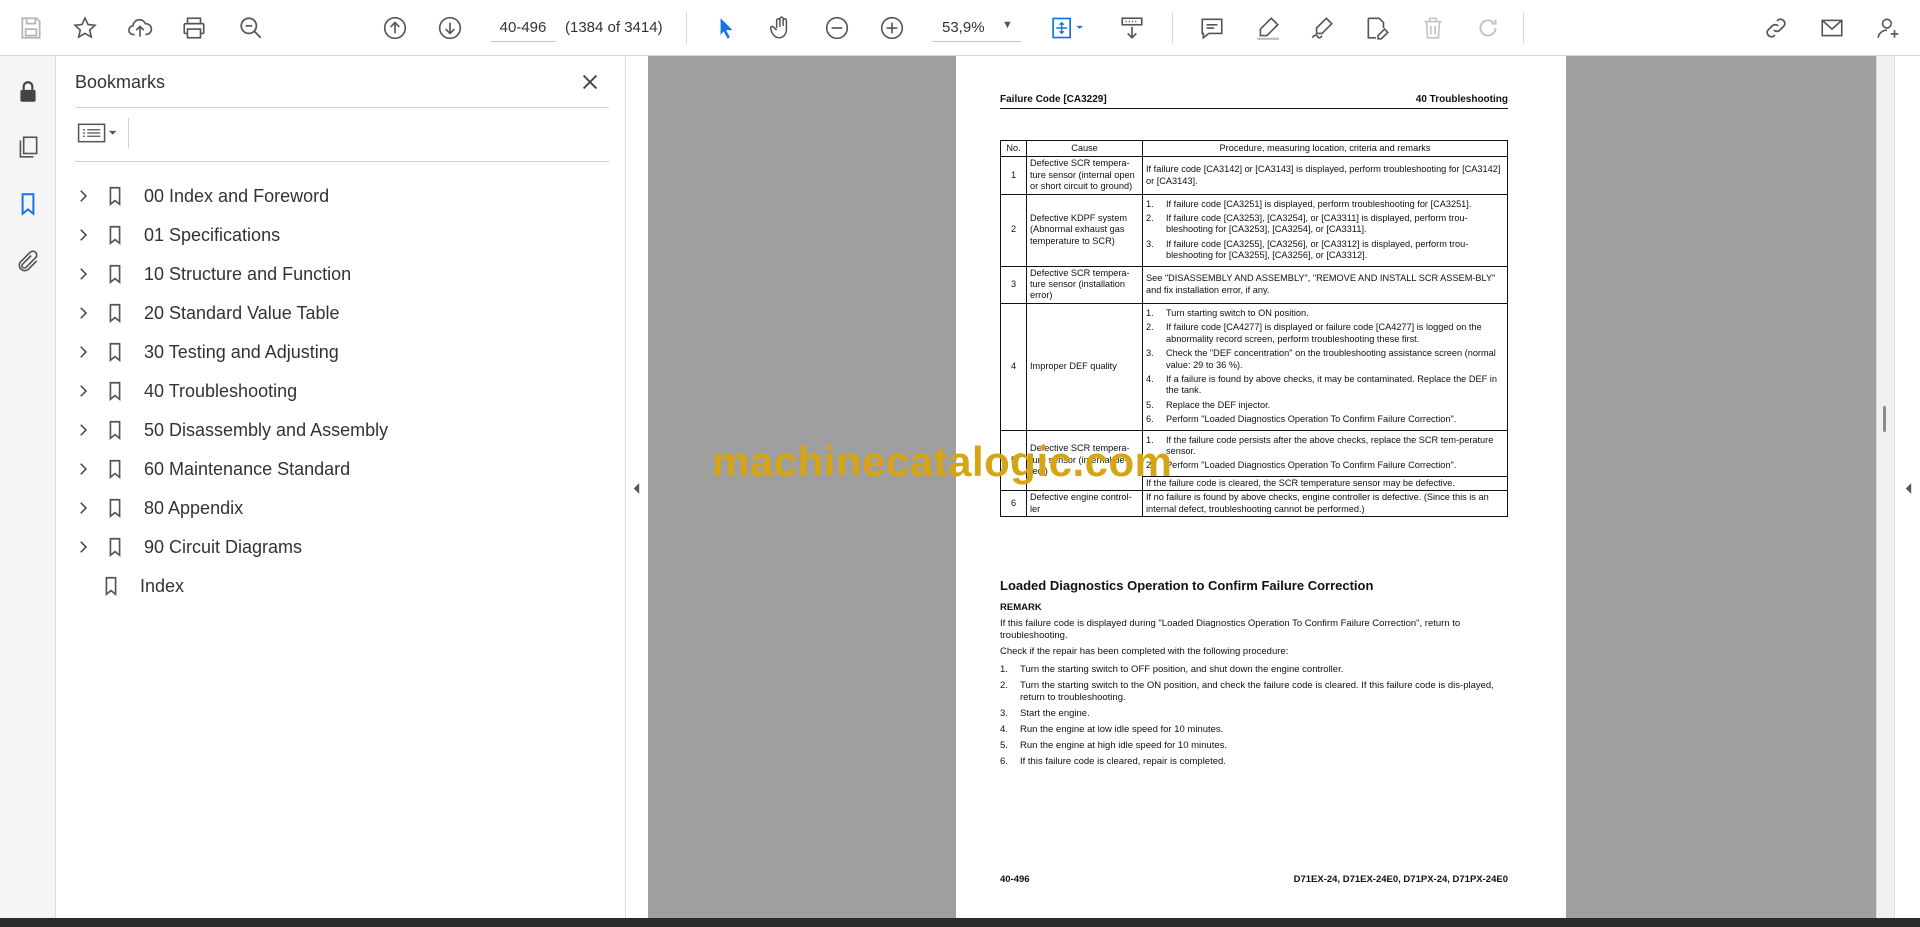  What do you see at coordinates (140, 28) in the screenshot?
I see `upload-icon` at bounding box center [140, 28].